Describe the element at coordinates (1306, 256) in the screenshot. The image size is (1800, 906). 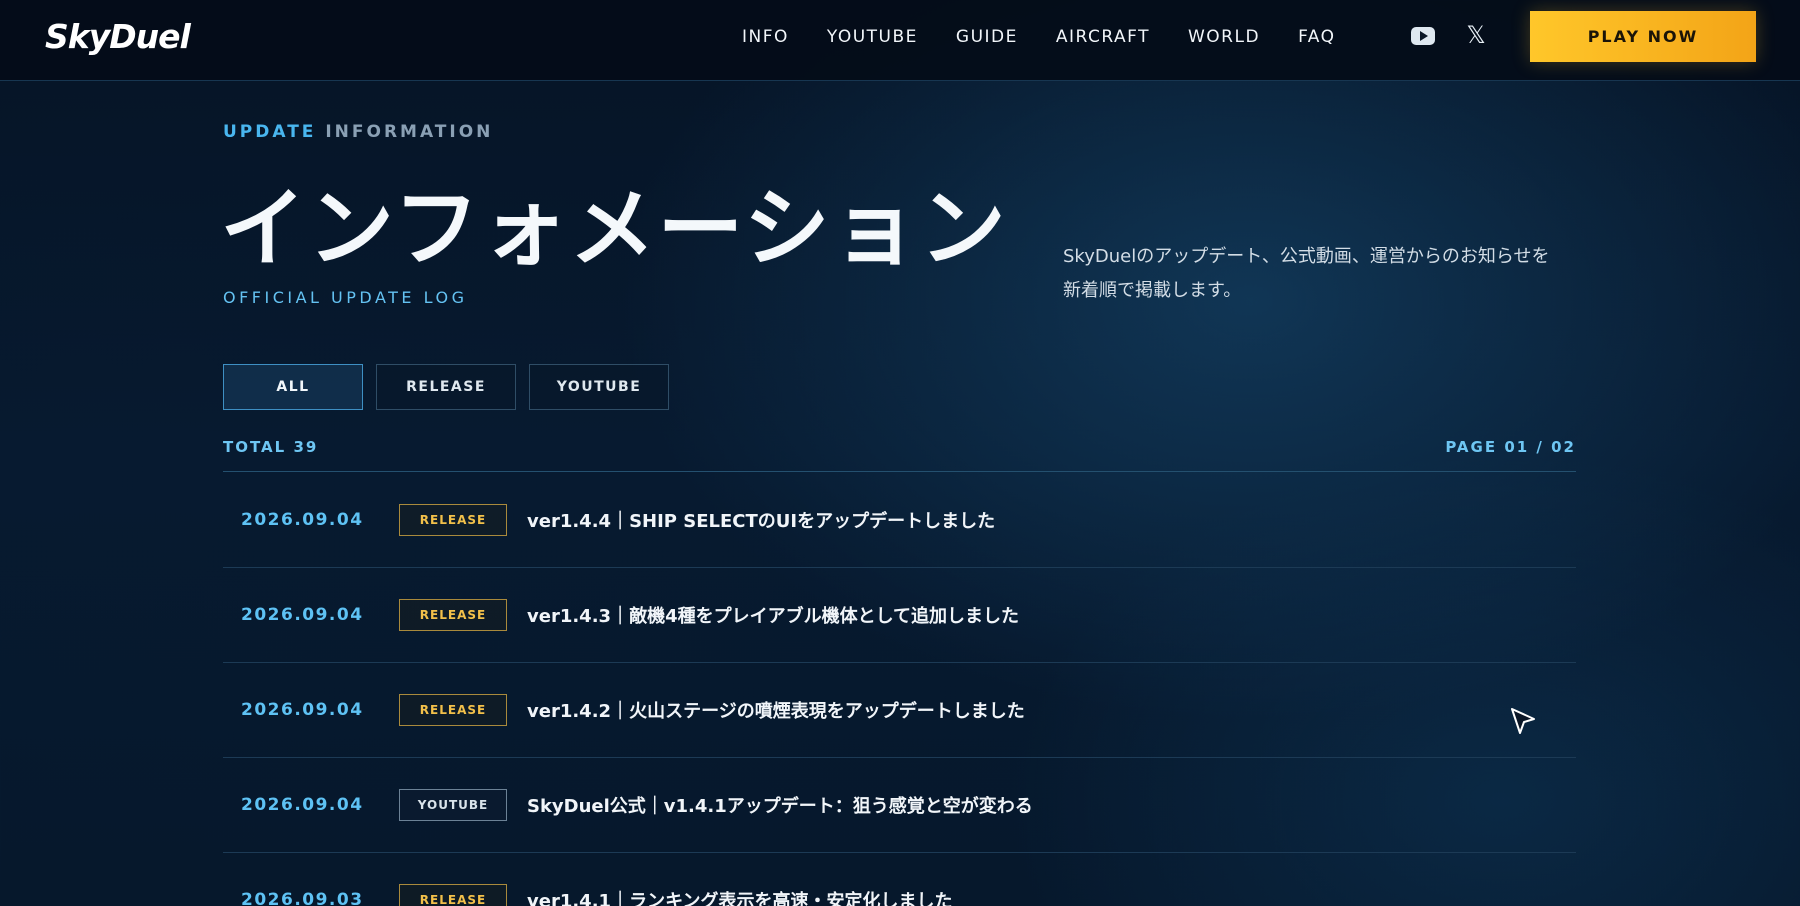
I see `description-line-1: SkyDuelのアップデート、公式動画、運営からのお知らせを` at that location.